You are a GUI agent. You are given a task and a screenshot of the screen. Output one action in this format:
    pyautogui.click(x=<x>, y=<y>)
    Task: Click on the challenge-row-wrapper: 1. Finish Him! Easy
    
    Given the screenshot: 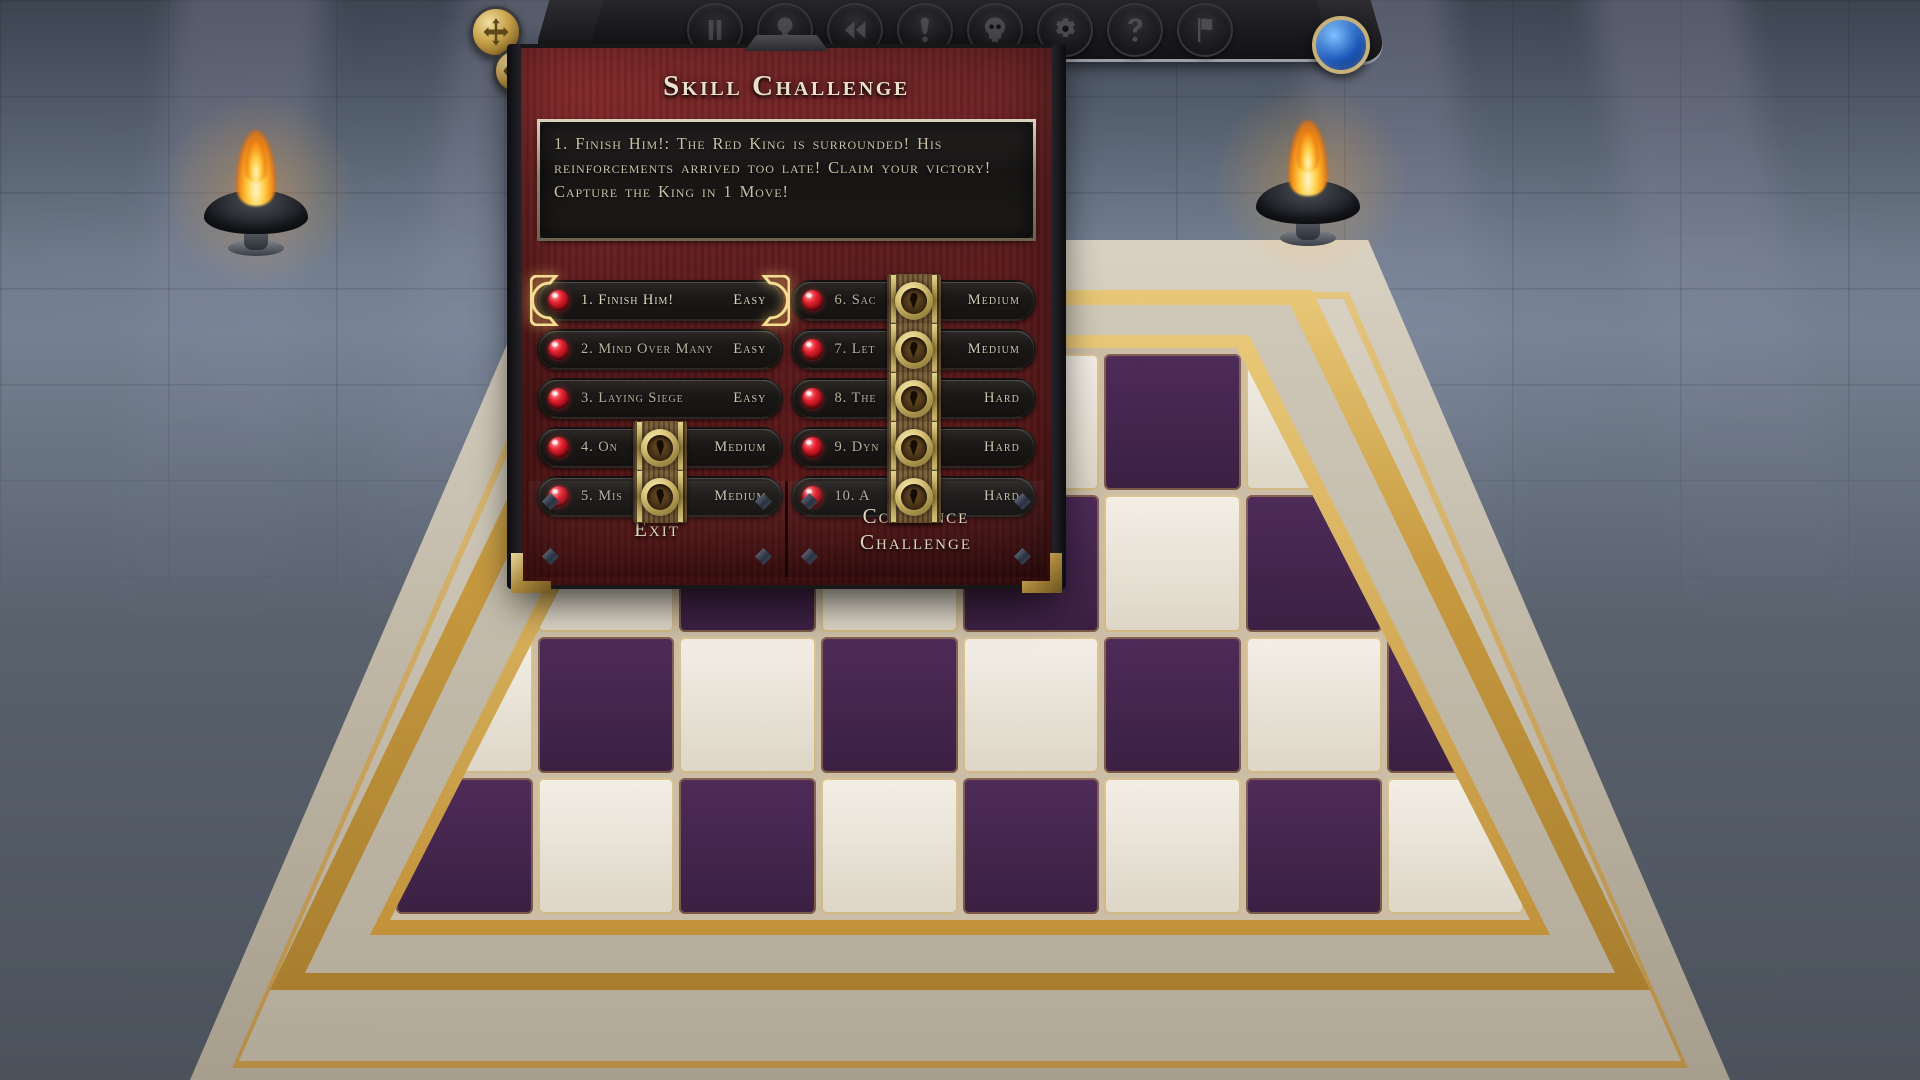 What is the action you would take?
    pyautogui.click(x=660, y=300)
    